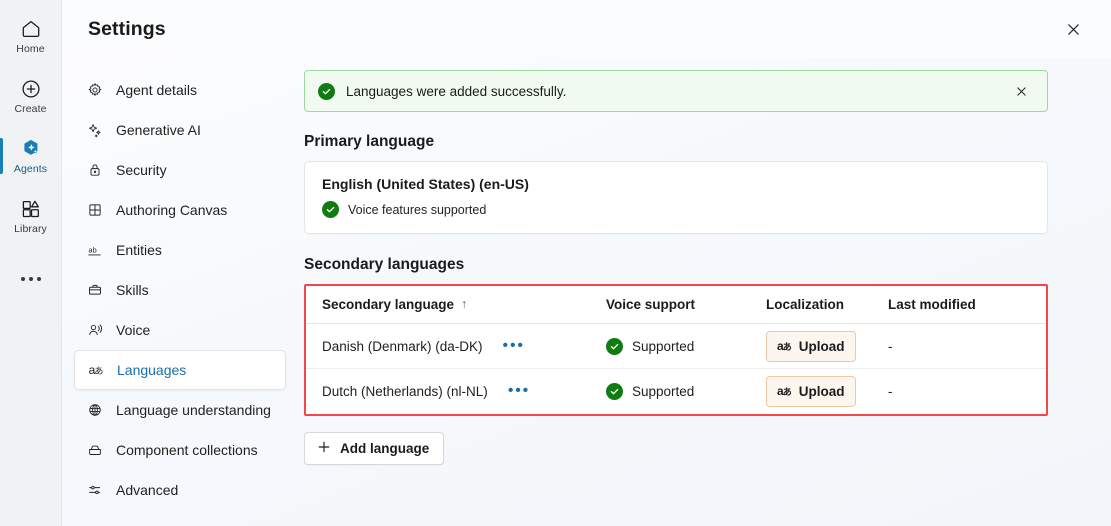 The width and height of the screenshot is (1111, 526). I want to click on sidebar-item-languages: aあ Languages, so click(180, 370).